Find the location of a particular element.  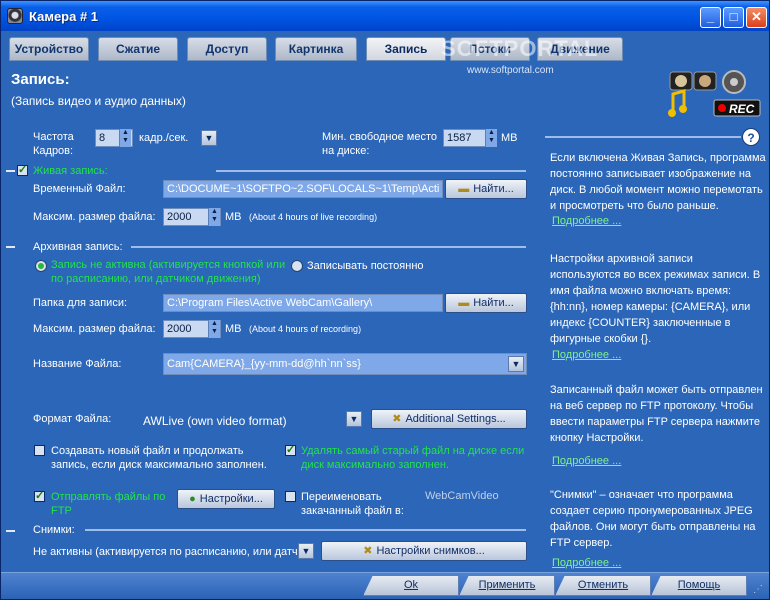

record-logo-icon: REC is located at coordinates (714, 93).